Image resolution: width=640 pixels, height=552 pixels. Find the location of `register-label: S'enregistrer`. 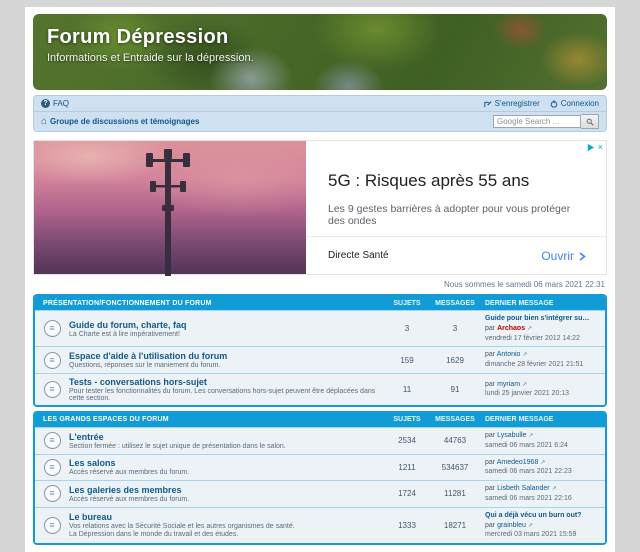

register-label: S'enregistrer is located at coordinates (517, 103).